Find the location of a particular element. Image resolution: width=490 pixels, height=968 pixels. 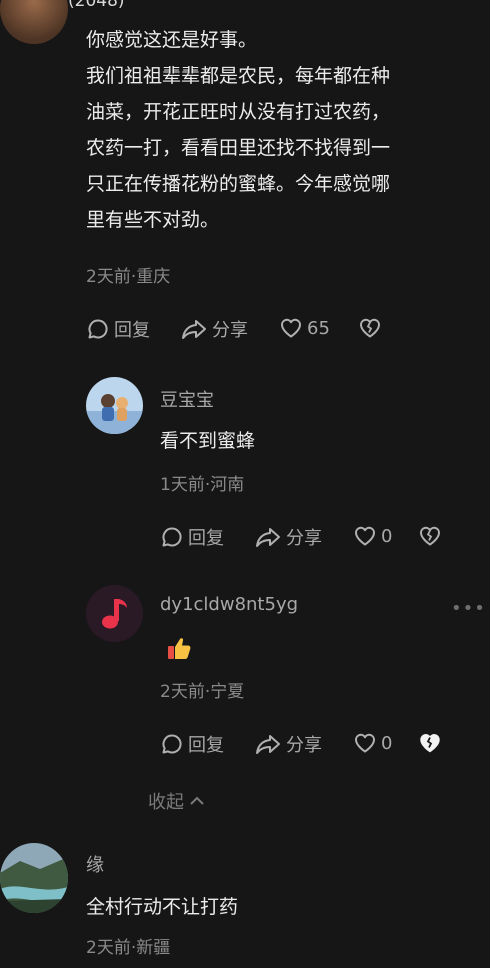

reply-meta: 1天前·河南 is located at coordinates (202, 485).